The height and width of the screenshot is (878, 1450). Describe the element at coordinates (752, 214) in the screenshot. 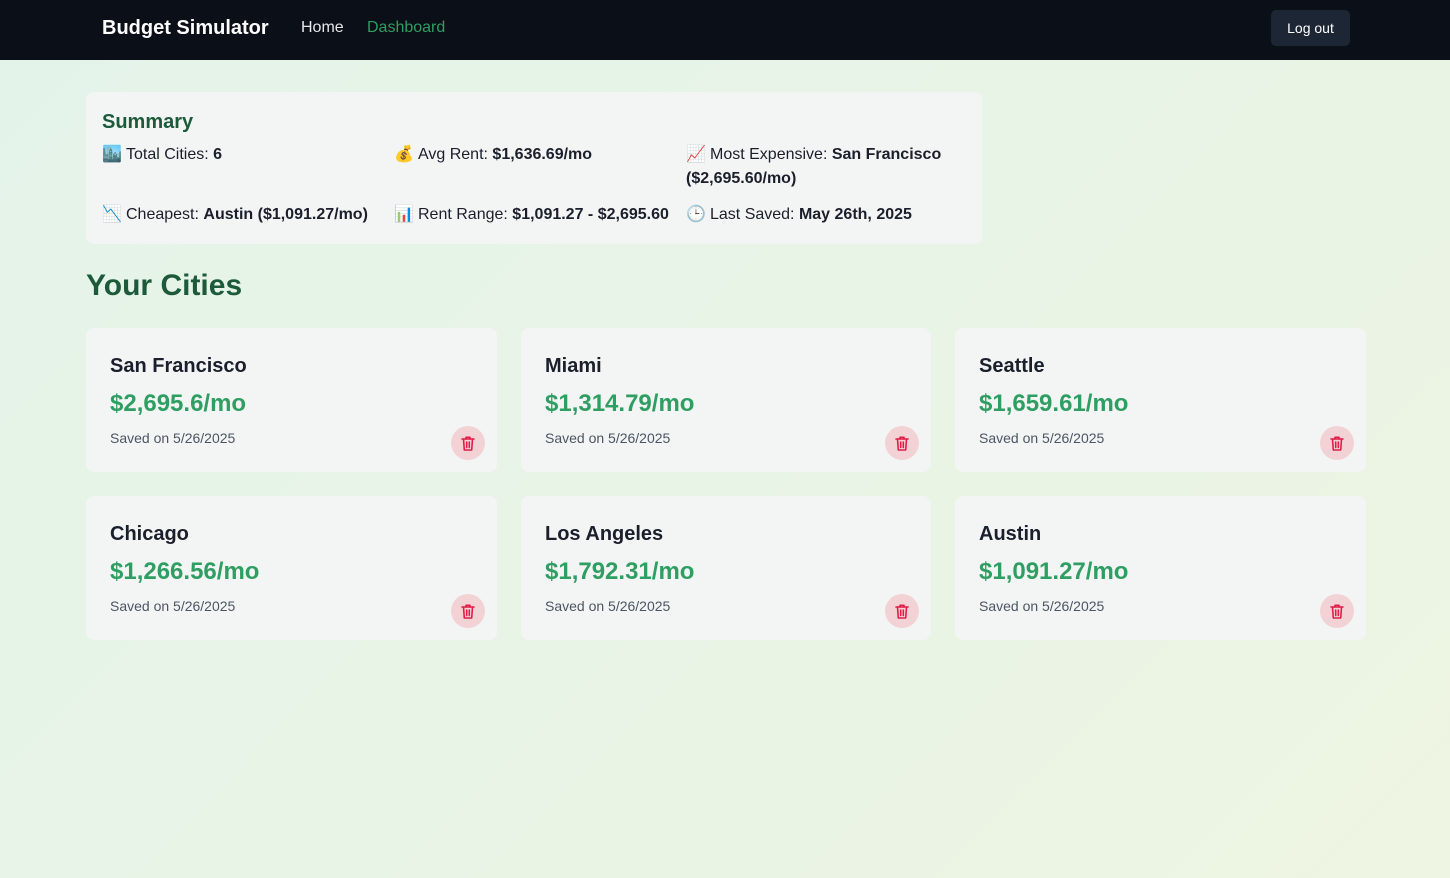

I see `stat-label: Last Saved:` at that location.